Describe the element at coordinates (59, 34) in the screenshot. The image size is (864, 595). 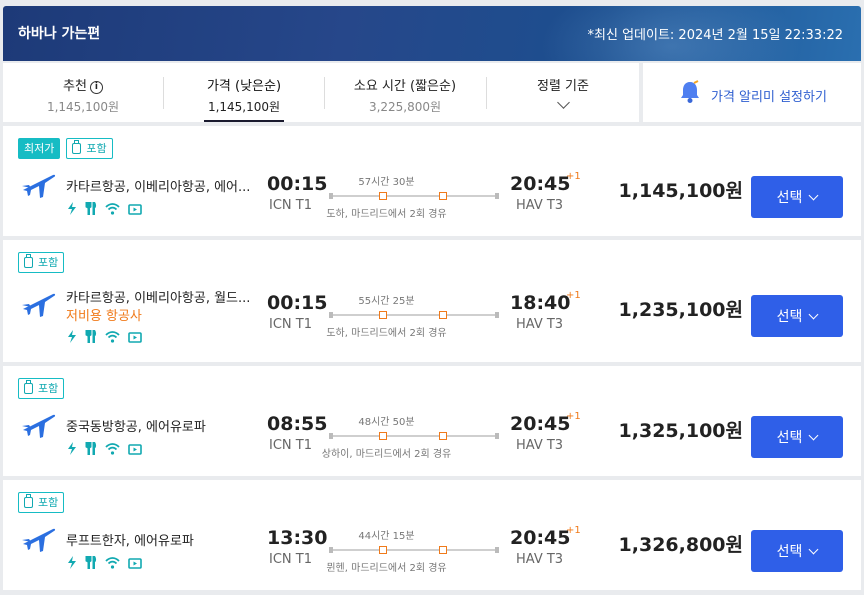
I see `page-title: 하바나 가는편` at that location.